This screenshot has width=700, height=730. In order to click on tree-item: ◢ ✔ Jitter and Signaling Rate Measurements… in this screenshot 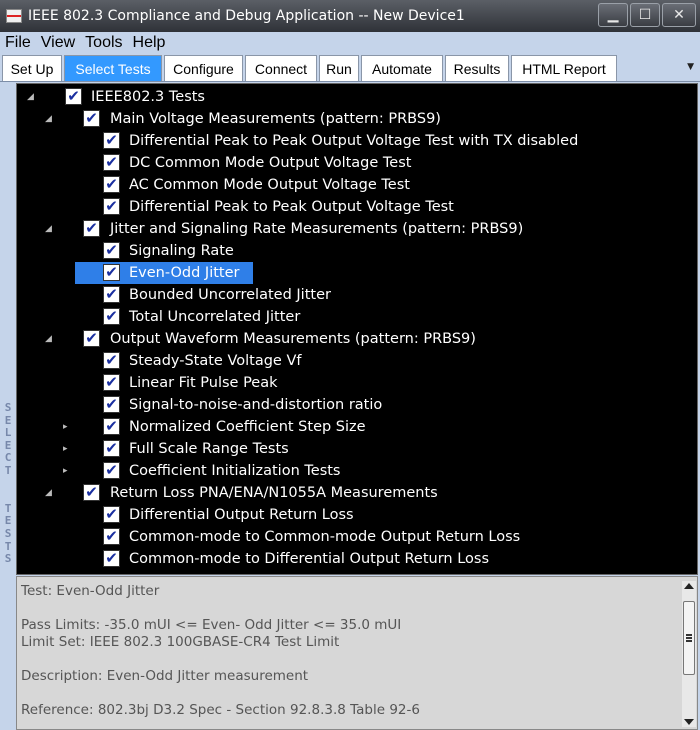, I will do `click(357, 229)`.